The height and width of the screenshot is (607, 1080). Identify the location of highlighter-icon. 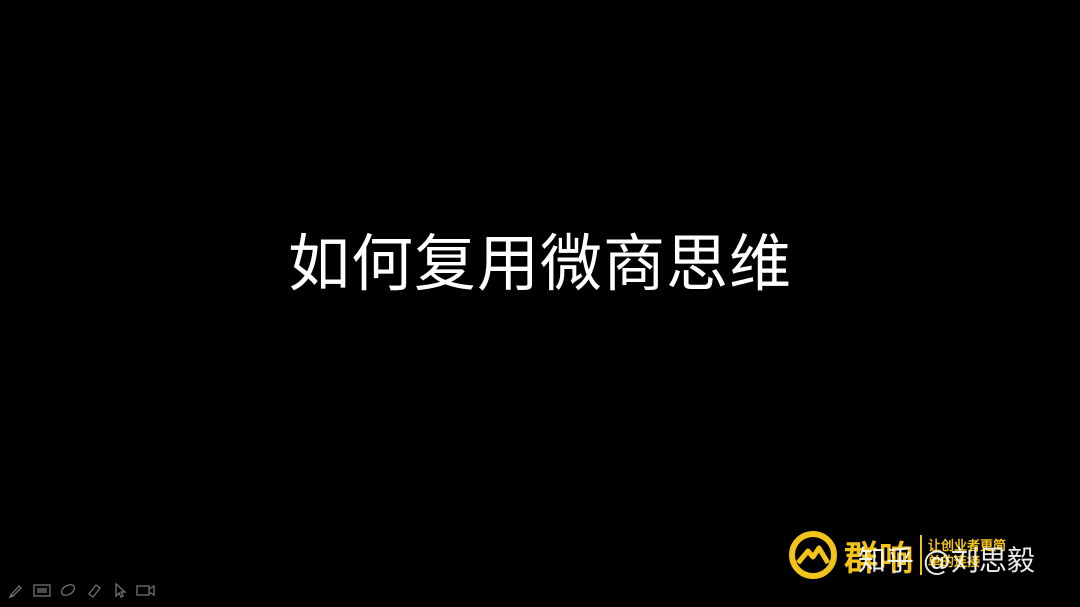
(94, 590).